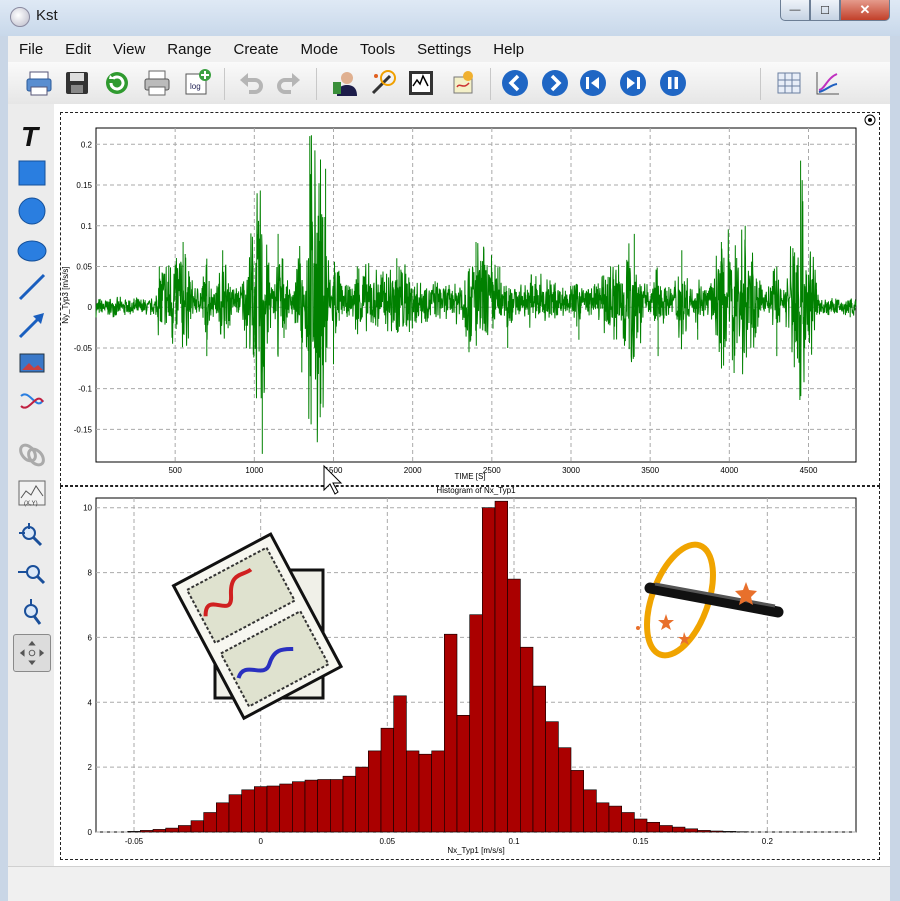  Describe the element at coordinates (641, 841) in the screenshot. I see `bottom-x-tick-label: 0.15` at that location.